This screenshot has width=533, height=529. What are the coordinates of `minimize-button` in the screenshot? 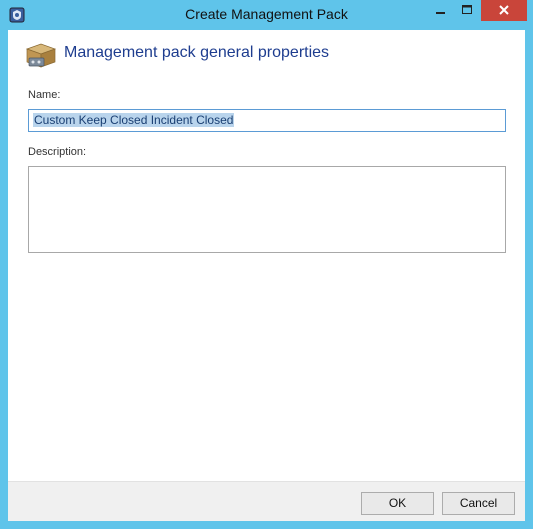 It's located at (440, 10).